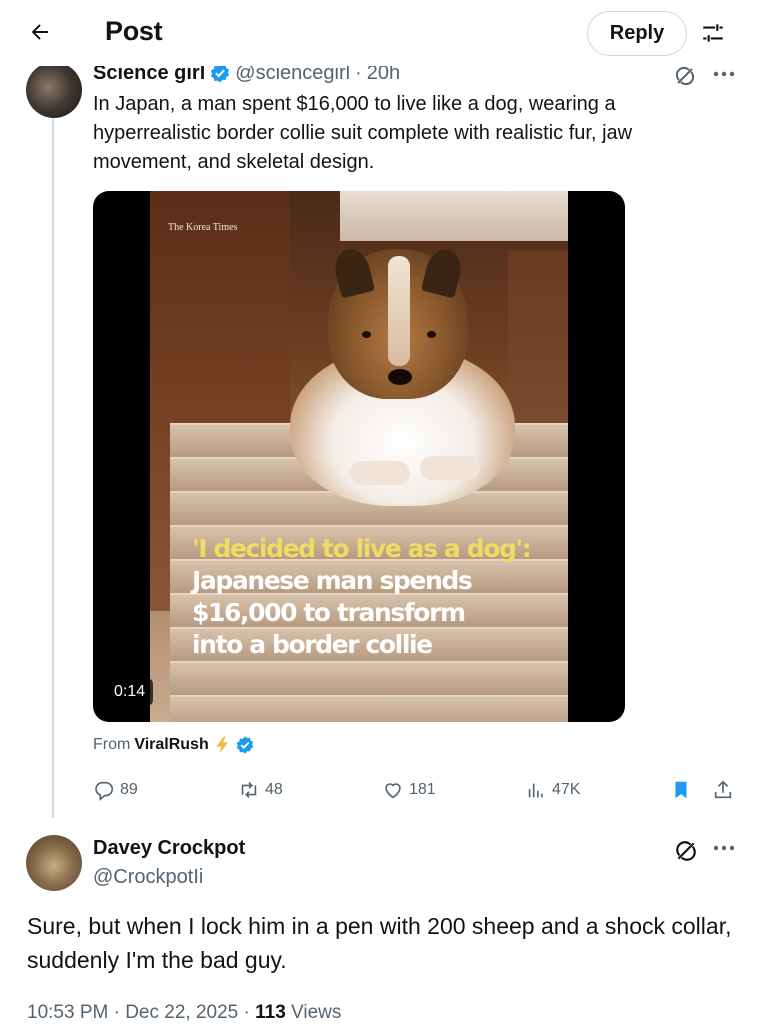  I want to click on back-button, so click(40, 32).